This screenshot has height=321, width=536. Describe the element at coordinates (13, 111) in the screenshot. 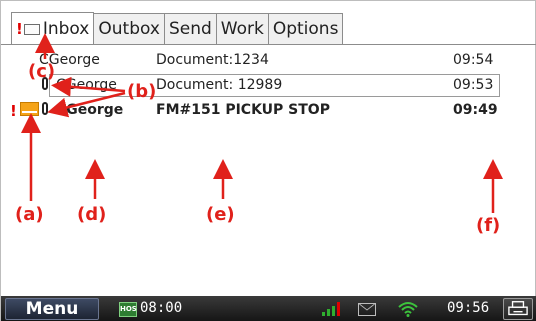

I see `priority-alert-icon: !` at that location.